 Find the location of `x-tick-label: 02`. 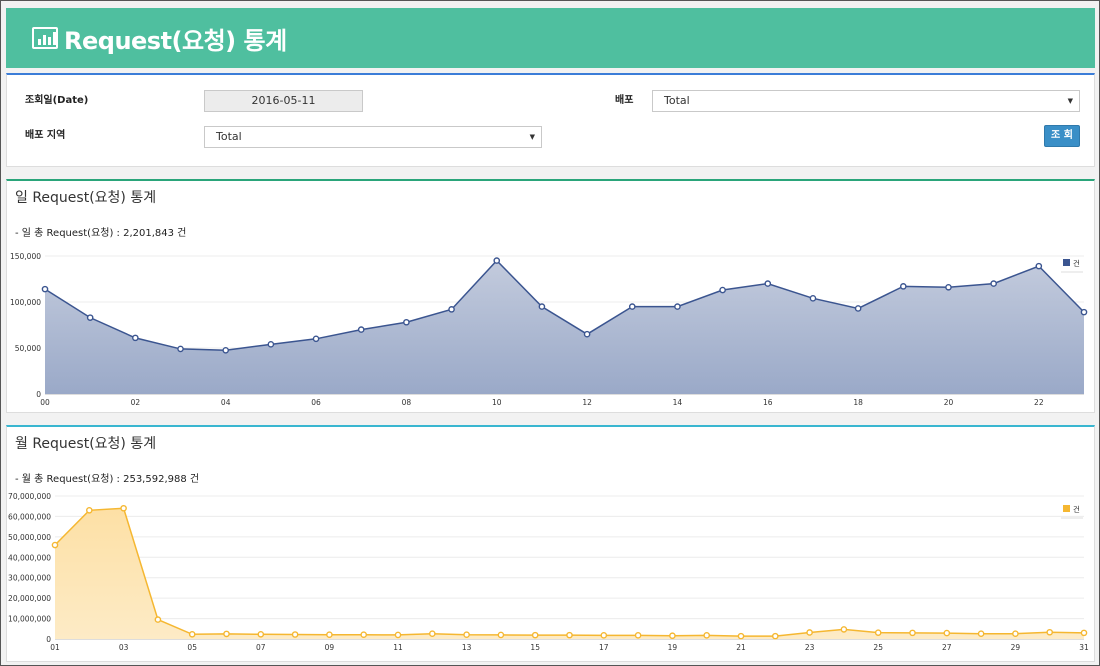

x-tick-label: 02 is located at coordinates (136, 402).